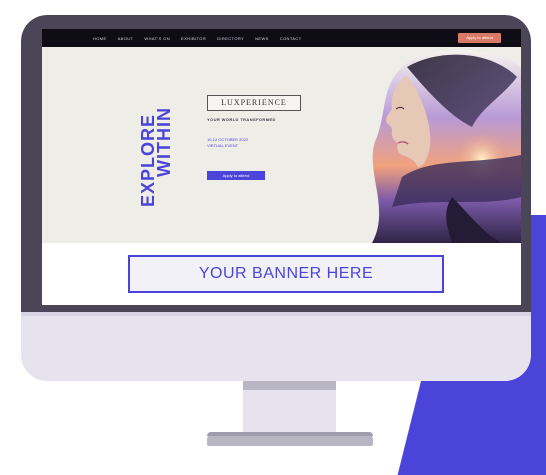 The image size is (546, 475). What do you see at coordinates (254, 103) in the screenshot?
I see `brand-logo: LUXPERIENCE` at bounding box center [254, 103].